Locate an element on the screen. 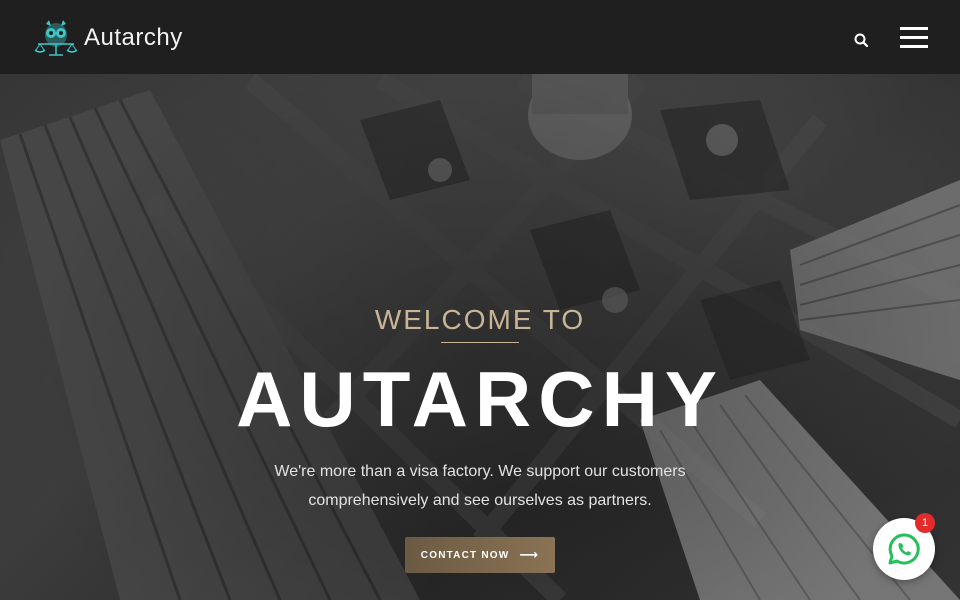 The image size is (960, 600). search-button is located at coordinates (861, 40).